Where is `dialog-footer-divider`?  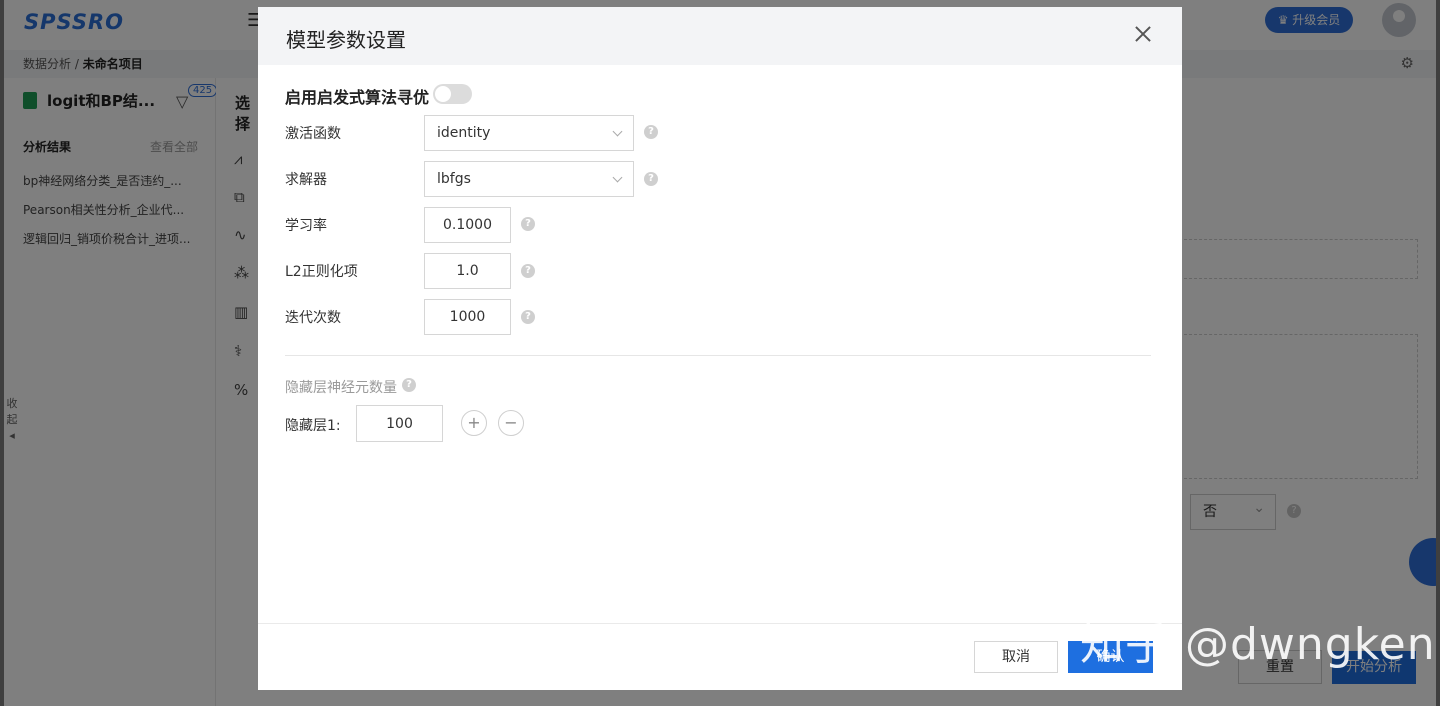 dialog-footer-divider is located at coordinates (720, 623).